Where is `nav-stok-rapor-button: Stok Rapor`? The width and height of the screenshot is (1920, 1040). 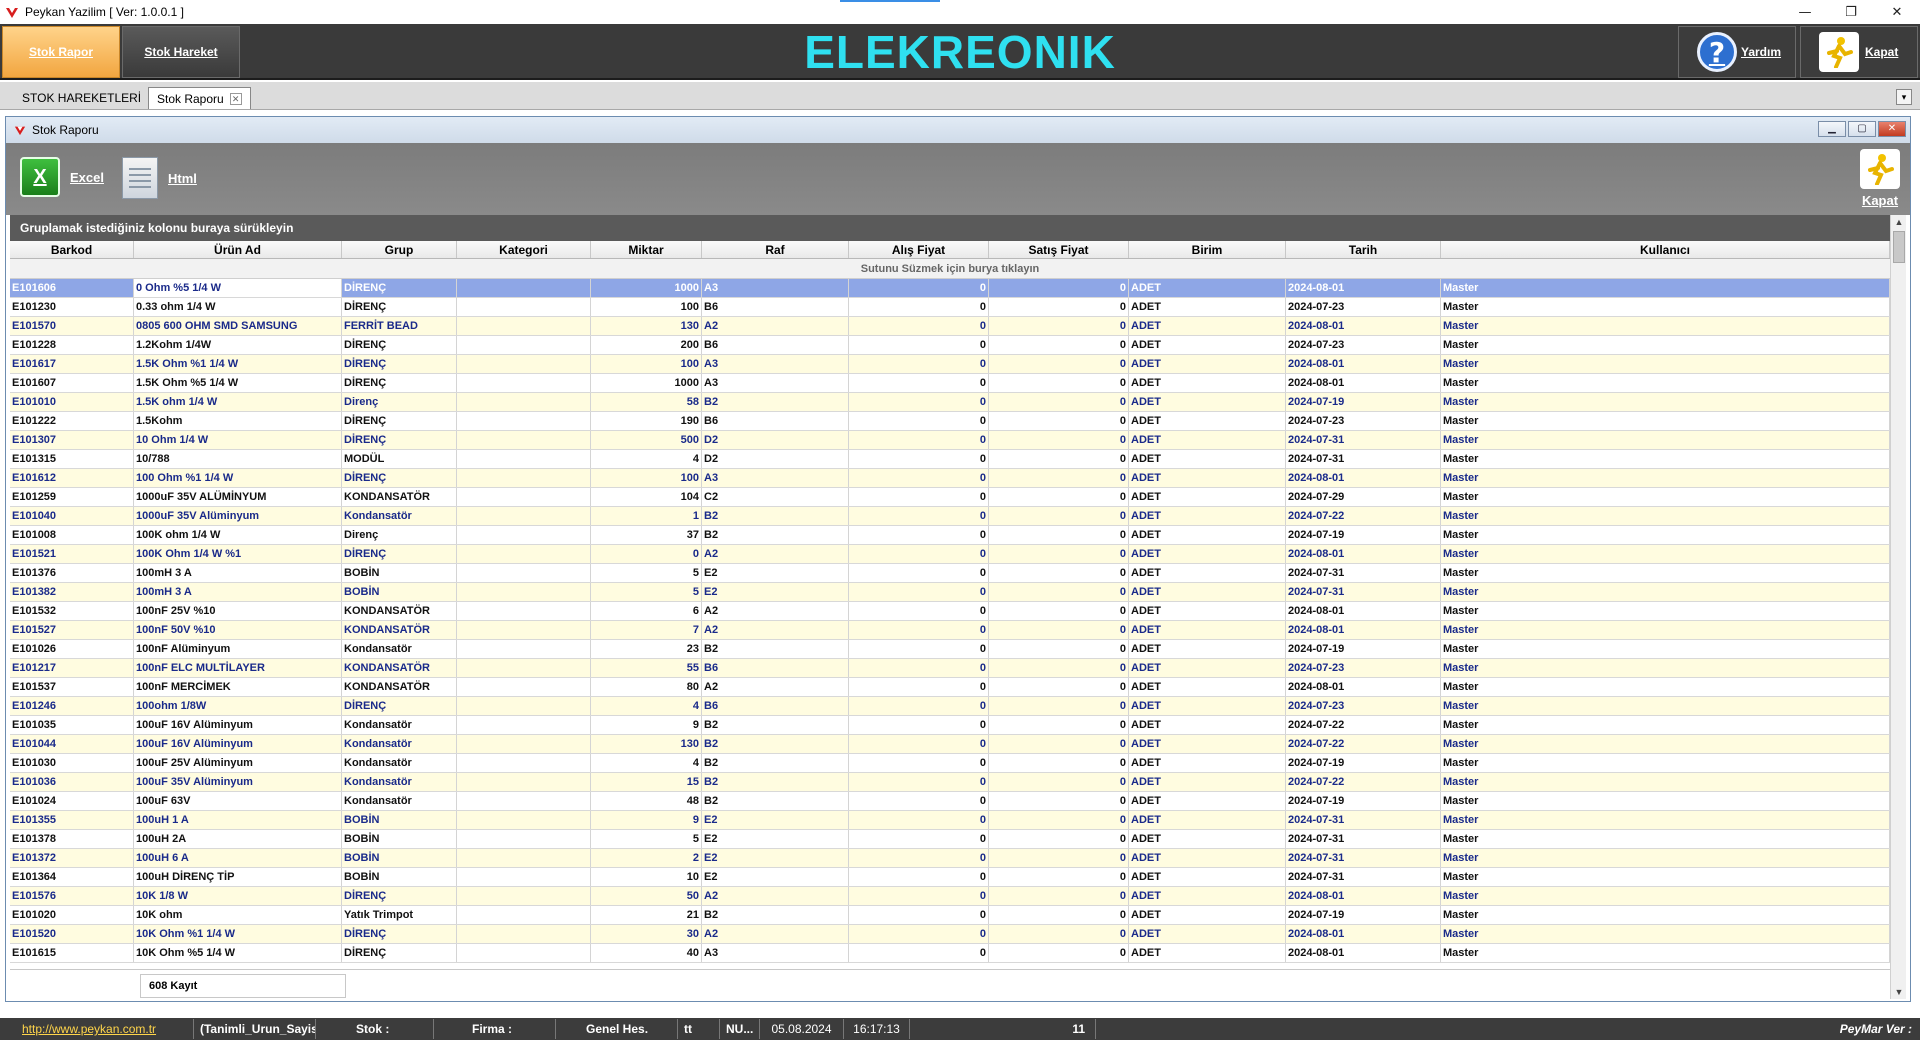 nav-stok-rapor-button: Stok Rapor is located at coordinates (61, 52).